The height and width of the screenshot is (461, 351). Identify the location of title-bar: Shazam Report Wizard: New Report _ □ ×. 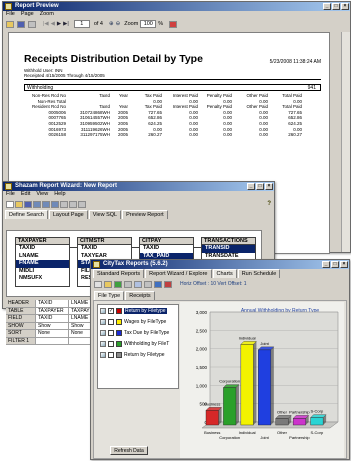
(138, 186).